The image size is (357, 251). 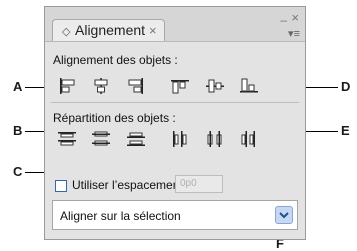 What do you see at coordinates (67, 139) in the screenshot?
I see `distribute-top-icon` at bounding box center [67, 139].